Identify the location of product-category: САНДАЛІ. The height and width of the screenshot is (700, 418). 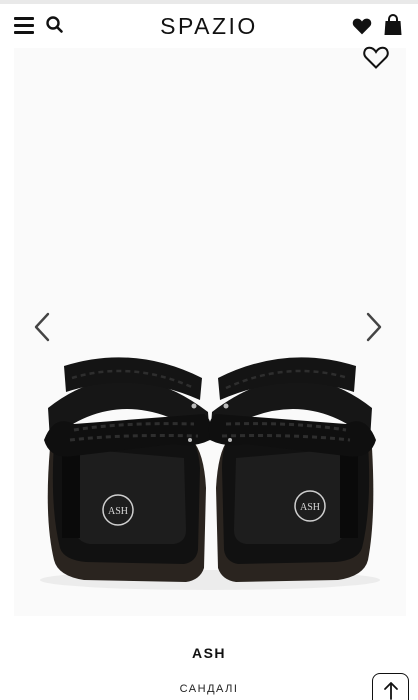
(209, 689).